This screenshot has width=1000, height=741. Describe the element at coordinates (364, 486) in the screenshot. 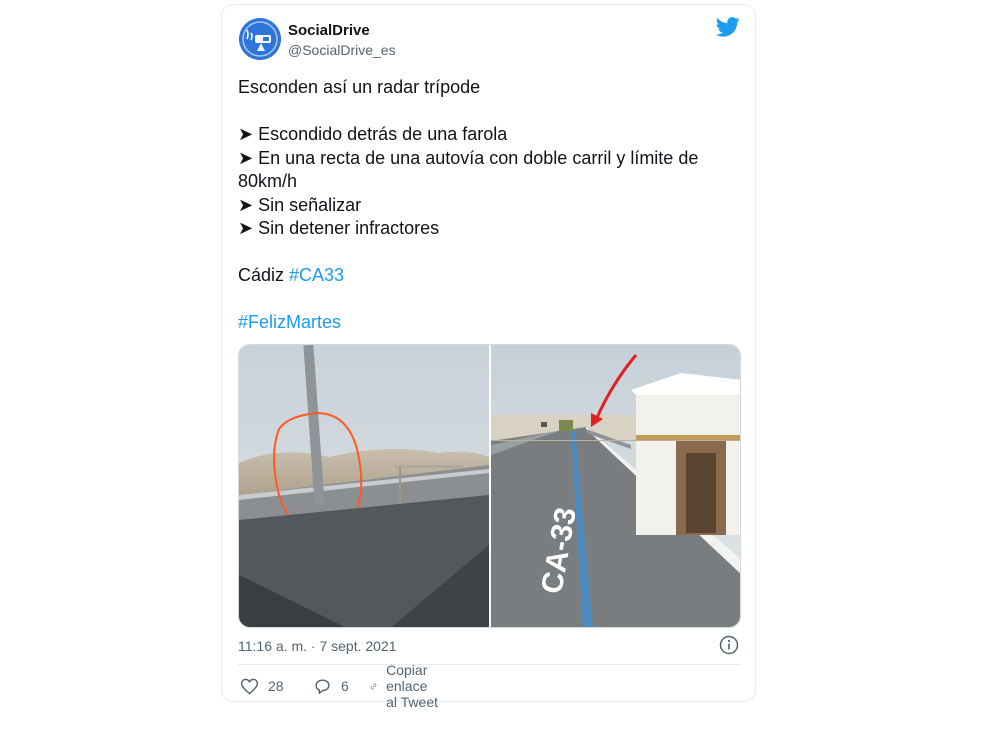

I see `radar-photo-left` at that location.